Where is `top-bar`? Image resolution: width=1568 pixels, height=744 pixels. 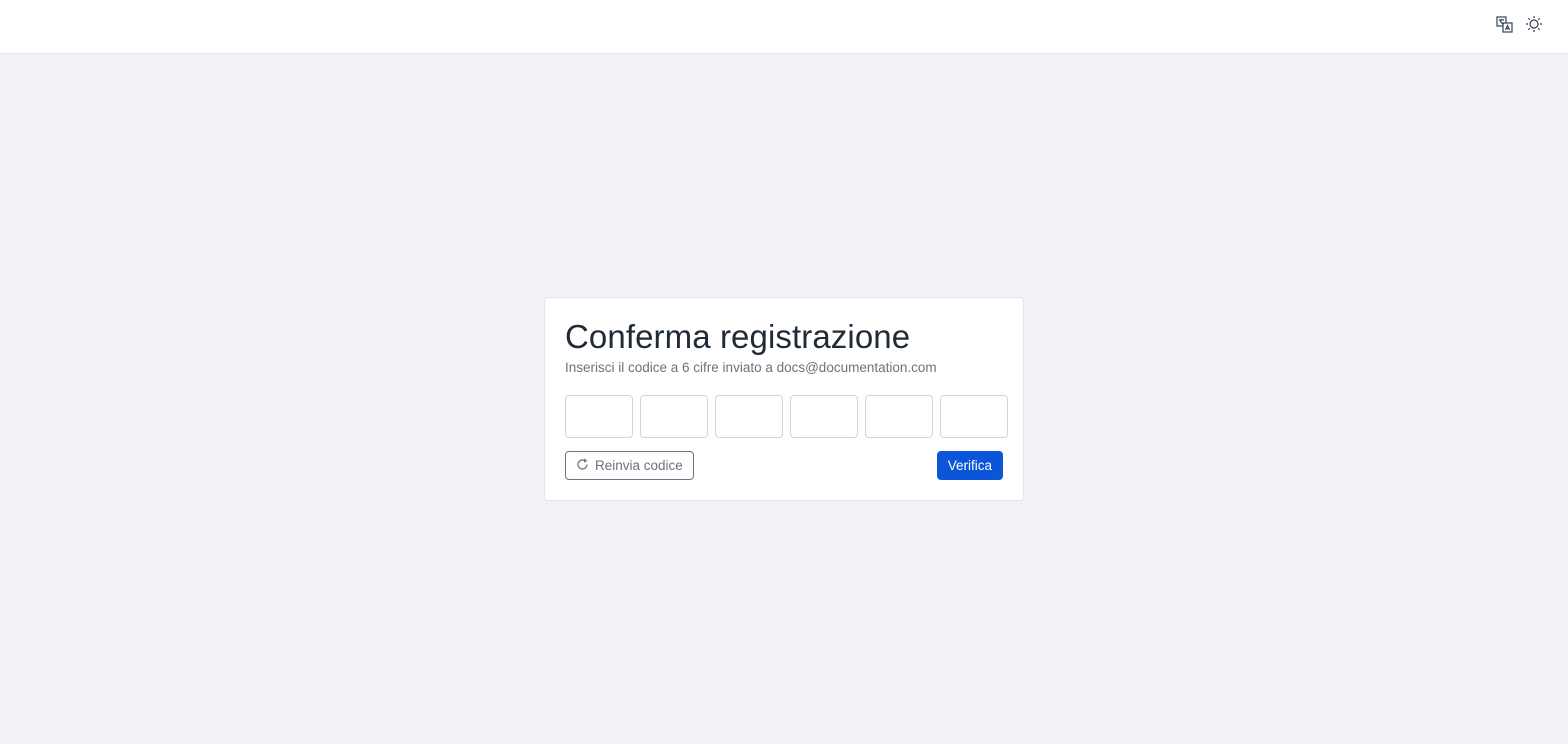 top-bar is located at coordinates (784, 27).